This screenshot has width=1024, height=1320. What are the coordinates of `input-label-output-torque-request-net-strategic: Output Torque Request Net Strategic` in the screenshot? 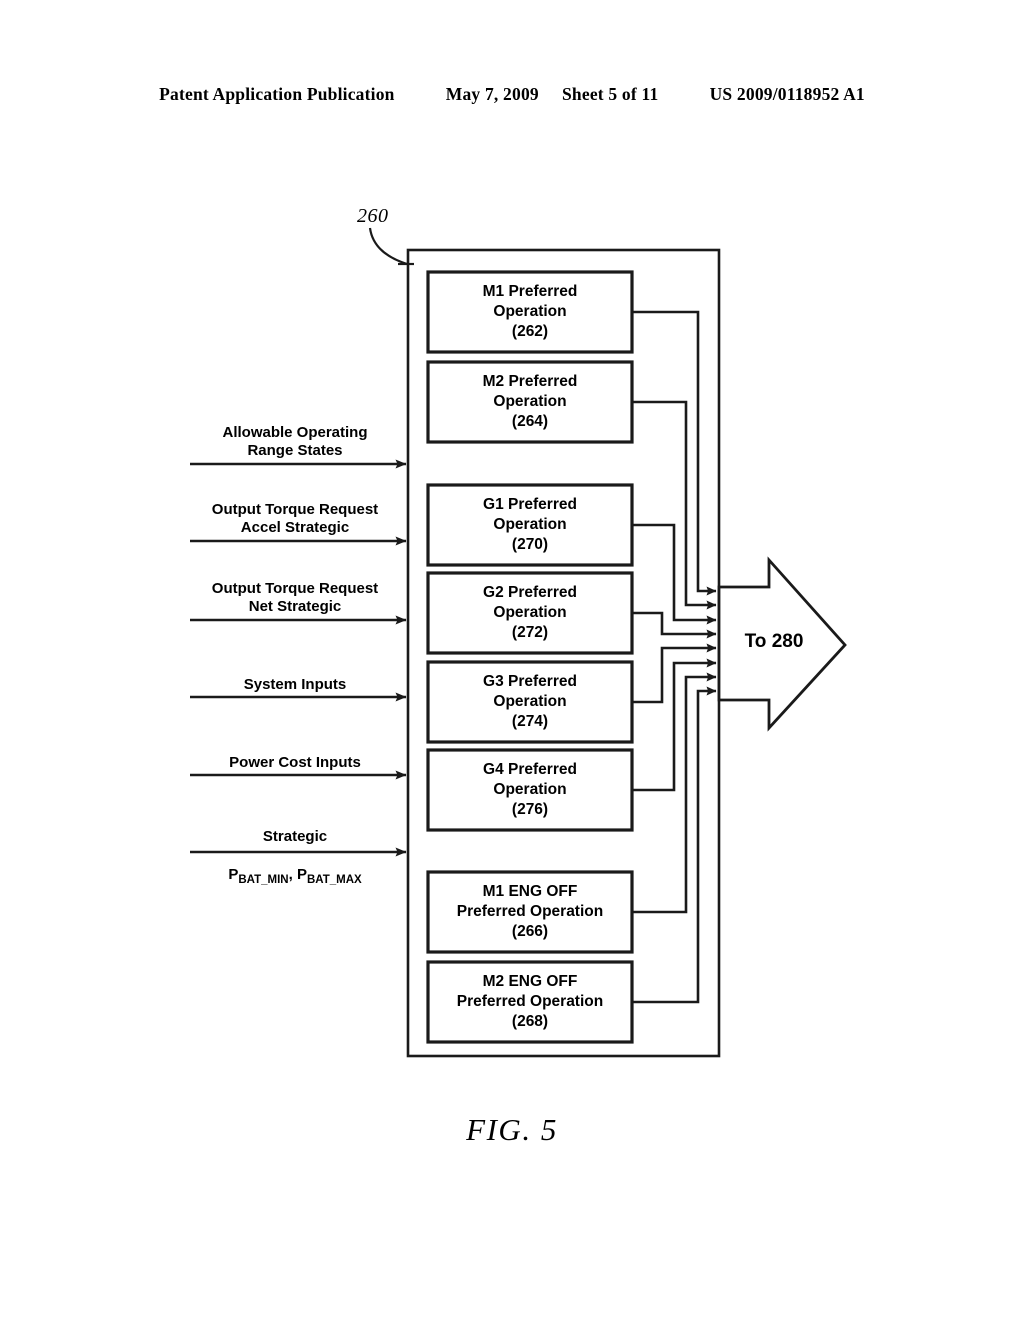 It's located at (295, 597).